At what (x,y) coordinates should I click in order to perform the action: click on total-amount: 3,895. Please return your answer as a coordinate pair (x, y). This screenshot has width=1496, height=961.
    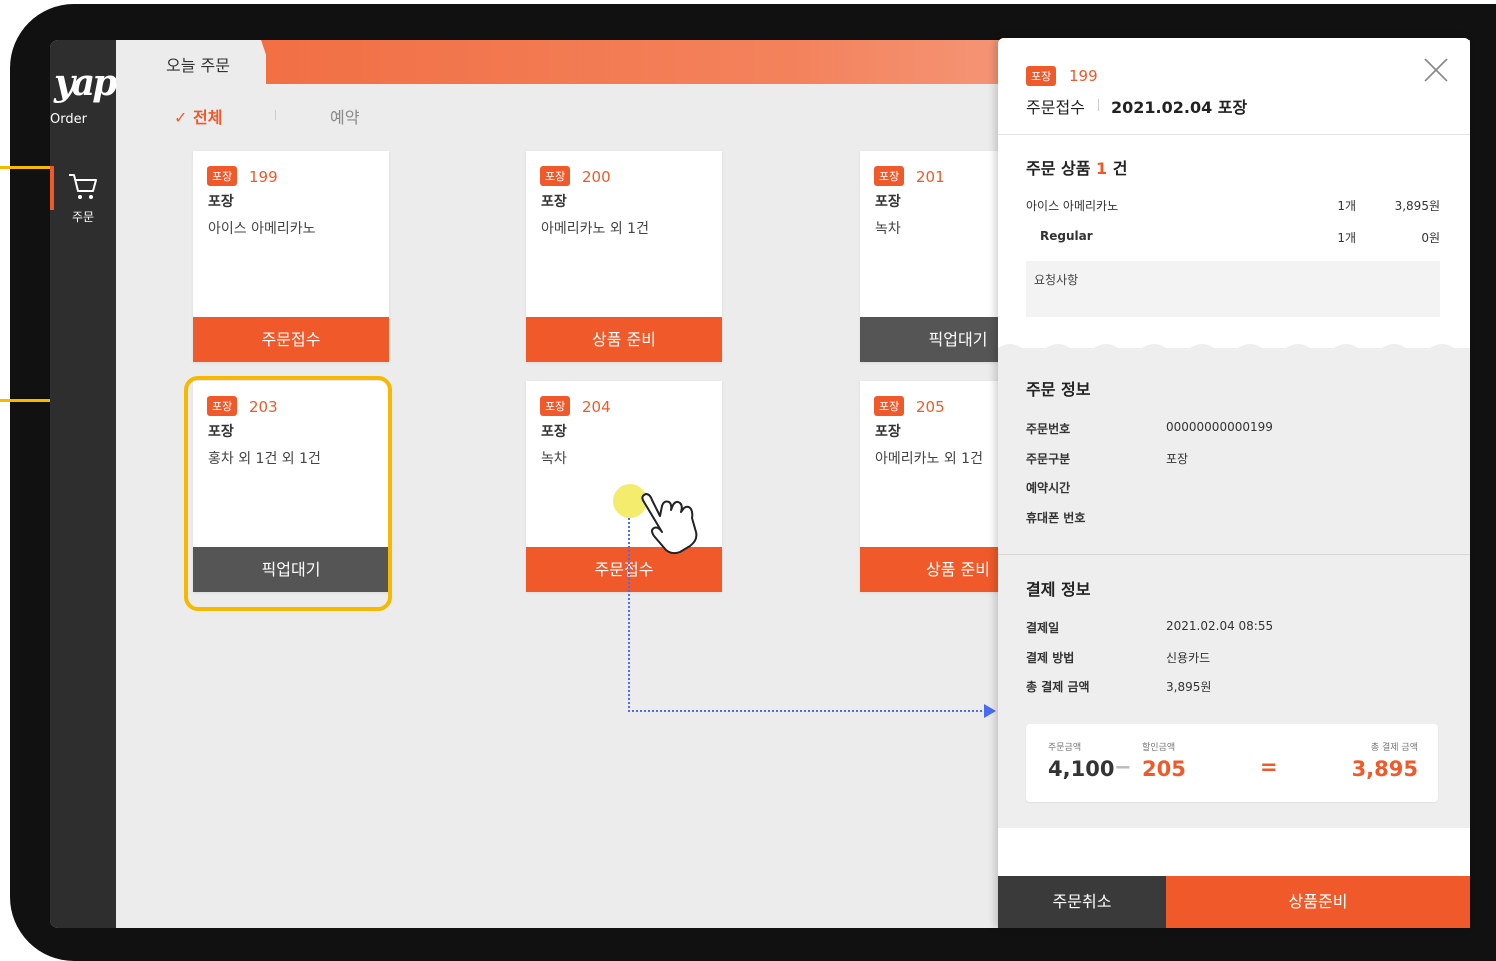
    Looking at the image, I should click on (1384, 769).